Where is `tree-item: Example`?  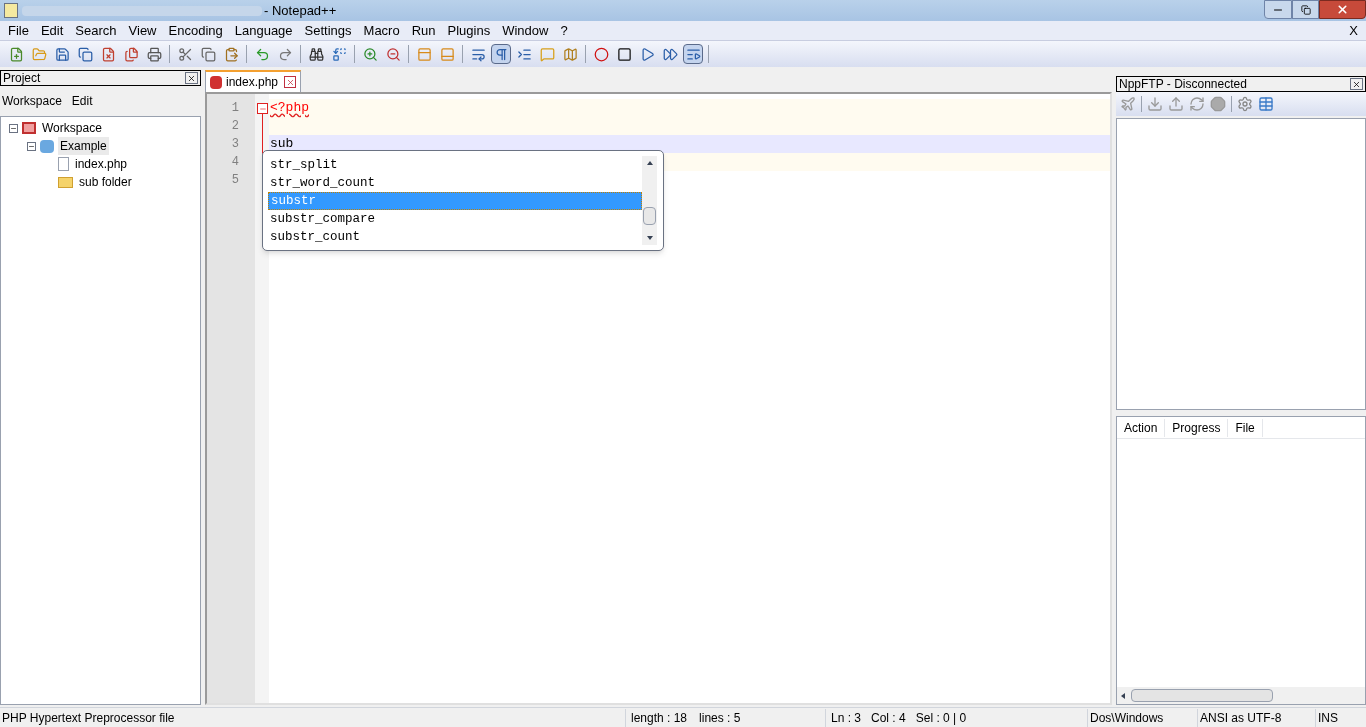
tree-item: Example is located at coordinates (83, 146).